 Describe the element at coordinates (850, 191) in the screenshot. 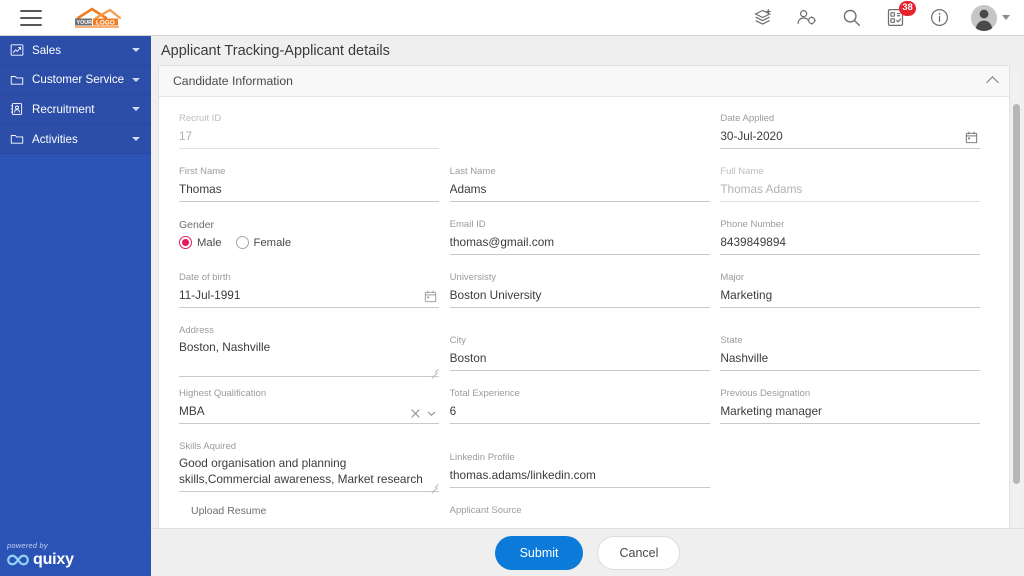

I see `field-value: Thomas Adams` at that location.